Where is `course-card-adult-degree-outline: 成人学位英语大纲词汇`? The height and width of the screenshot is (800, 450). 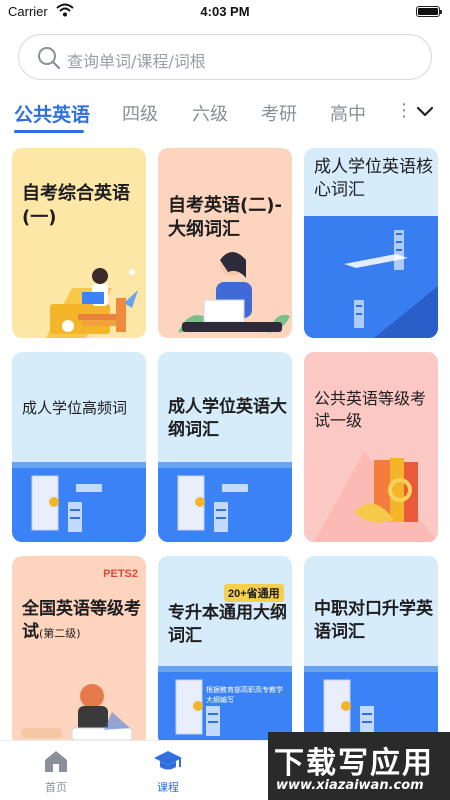 course-card-adult-degree-outline: 成人学位英语大纲词汇 is located at coordinates (225, 447).